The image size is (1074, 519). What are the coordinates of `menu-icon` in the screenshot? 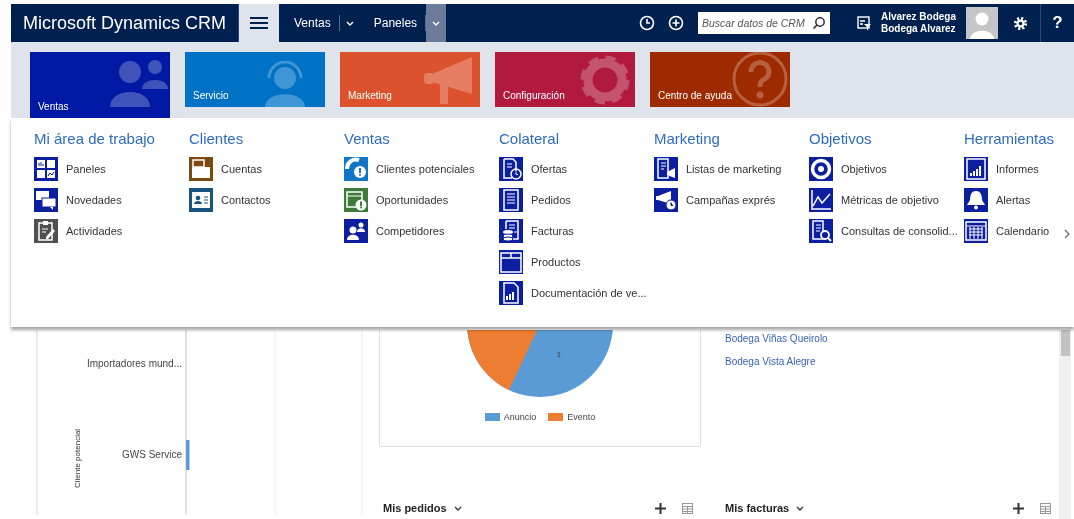 It's located at (259, 23).